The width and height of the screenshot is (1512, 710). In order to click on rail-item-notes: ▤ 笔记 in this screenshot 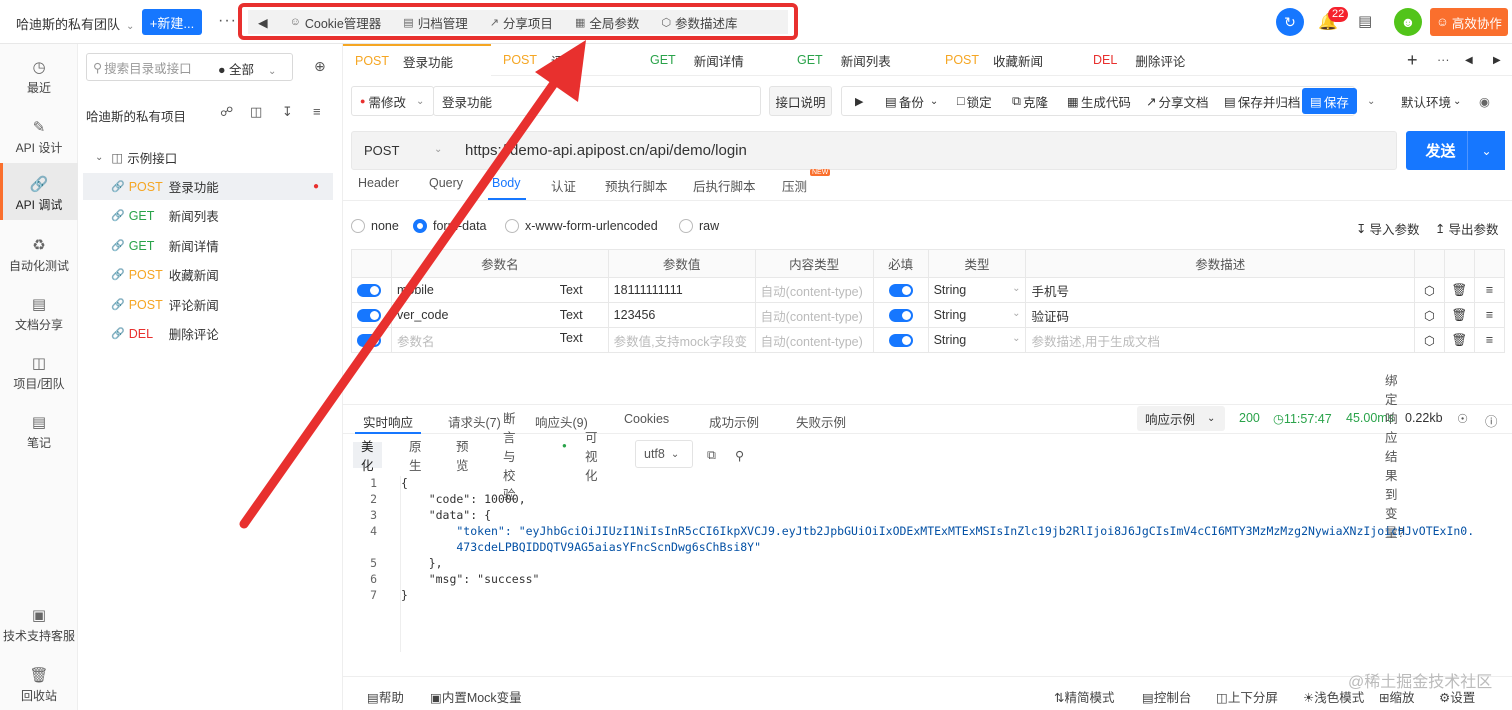, I will do `click(39, 435)`.